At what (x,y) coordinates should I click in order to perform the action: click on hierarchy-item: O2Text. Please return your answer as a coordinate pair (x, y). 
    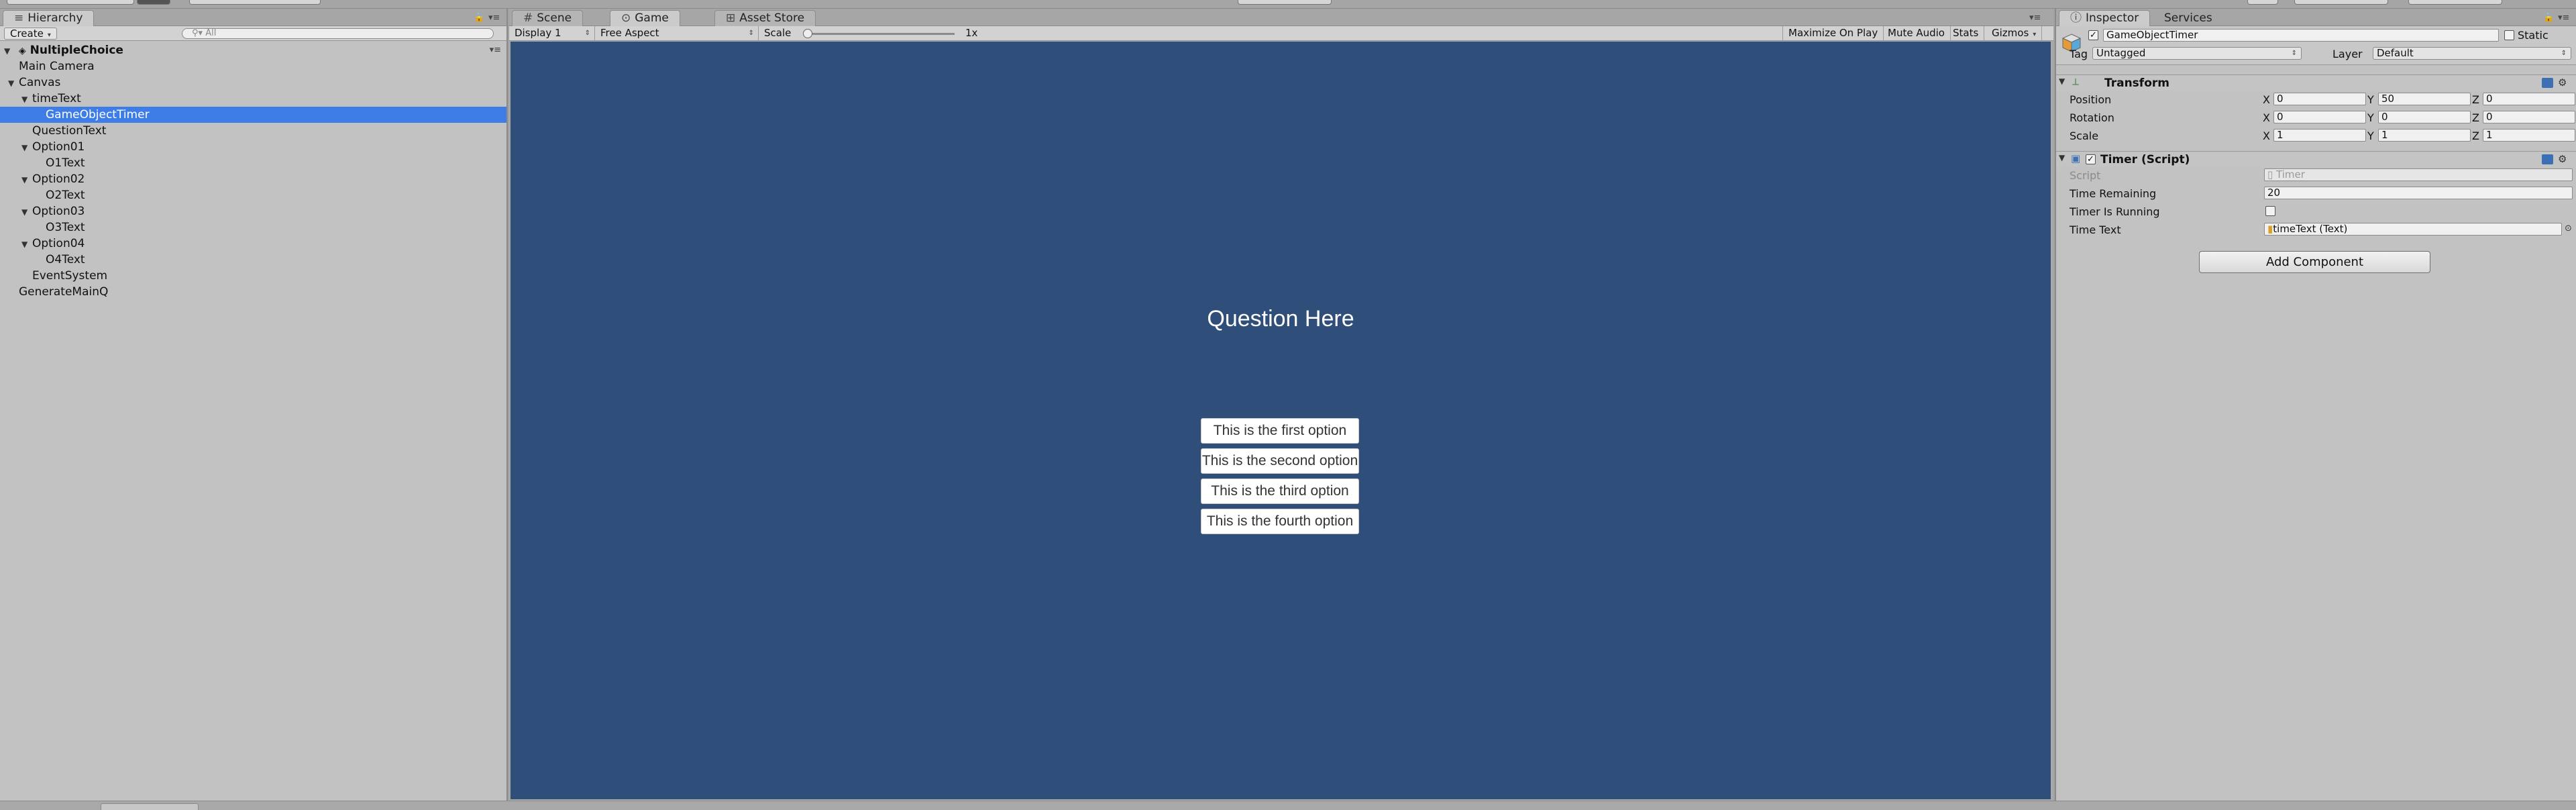
    Looking at the image, I should click on (253, 195).